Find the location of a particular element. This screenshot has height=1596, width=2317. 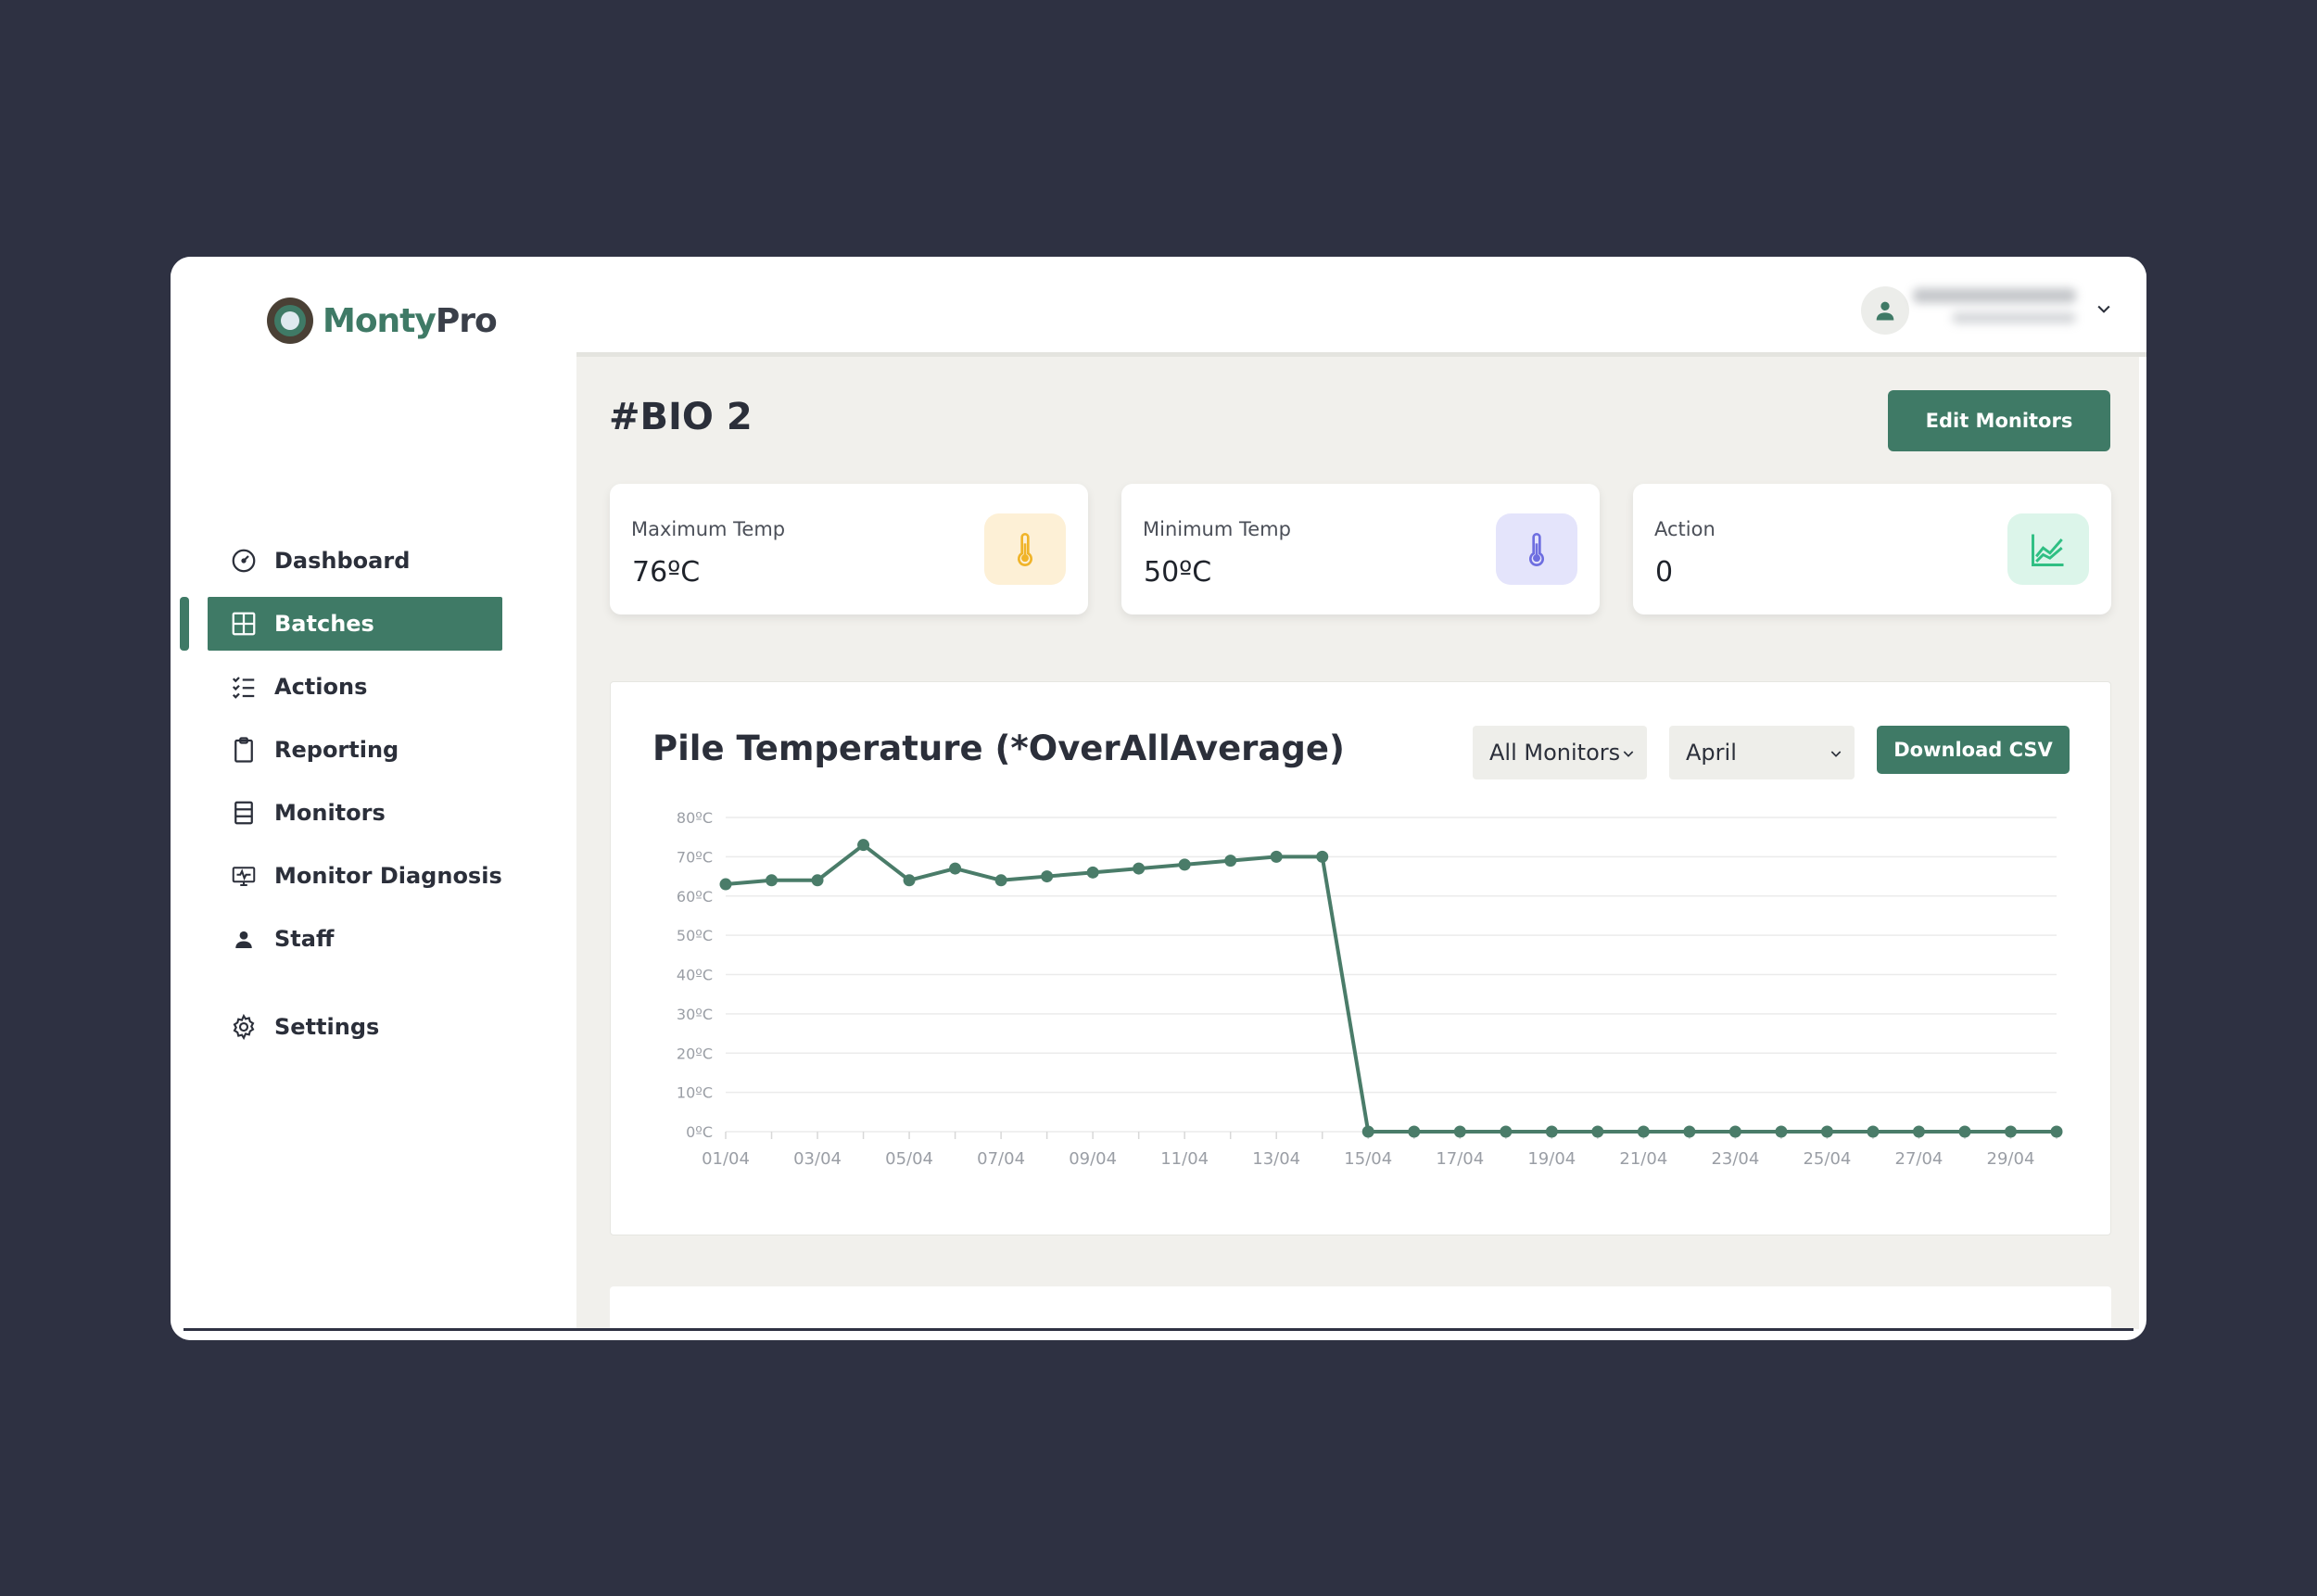

stat-value: 50ºC is located at coordinates (1178, 572).